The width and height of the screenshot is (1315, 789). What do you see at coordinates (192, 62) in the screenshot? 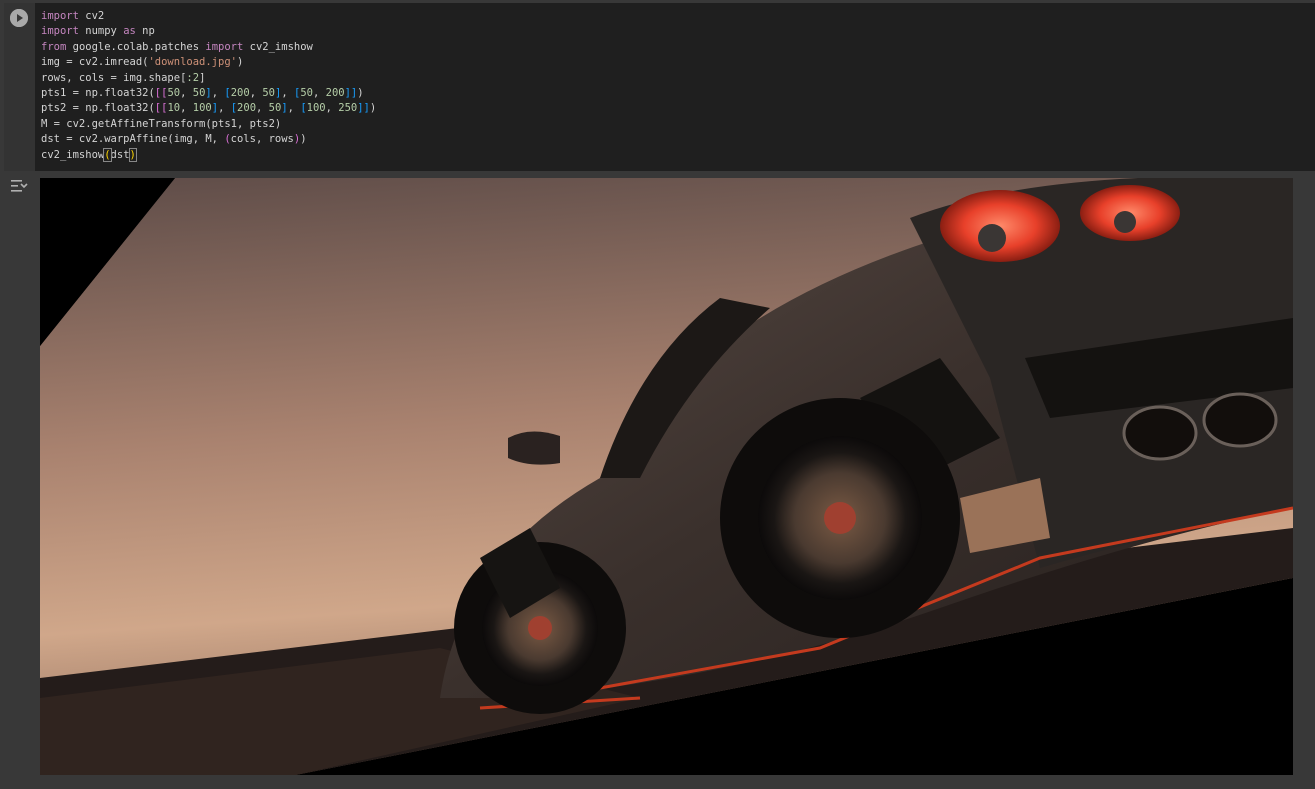
I see `code-token: 'download.jpg'` at bounding box center [192, 62].